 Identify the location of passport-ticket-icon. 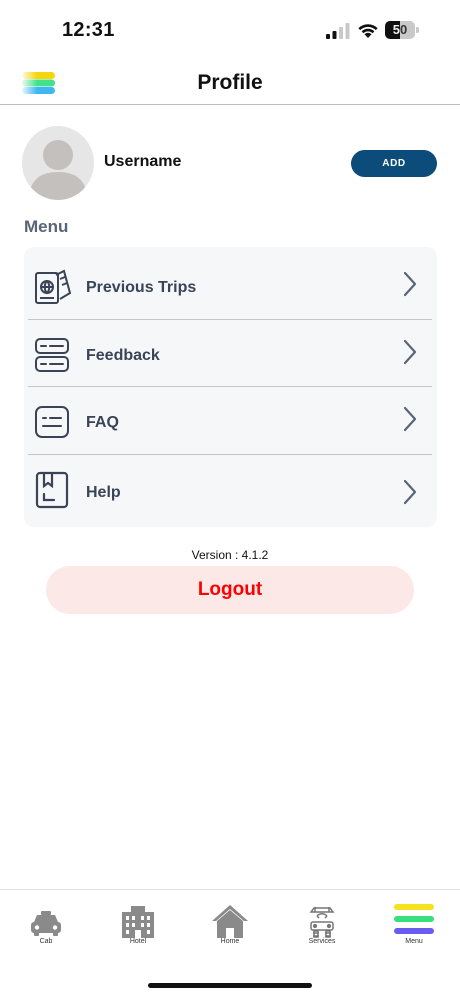
(53, 286).